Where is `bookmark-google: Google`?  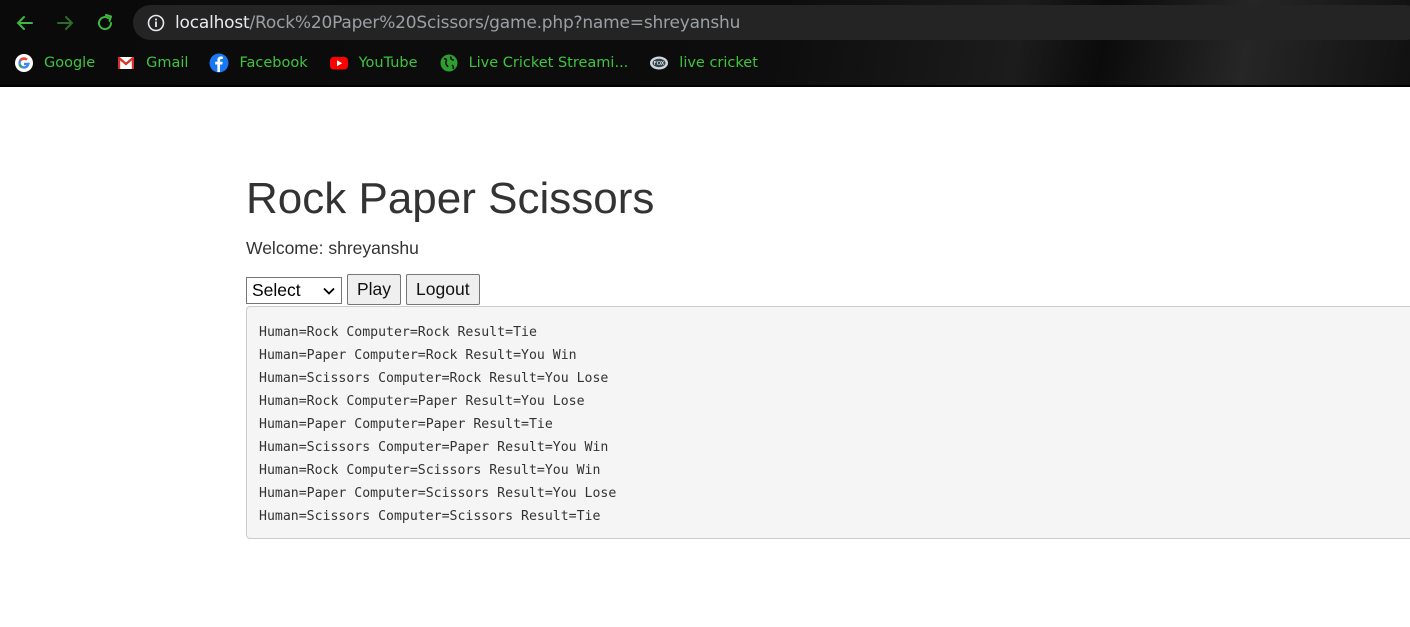
bookmark-google: Google is located at coordinates (54, 63).